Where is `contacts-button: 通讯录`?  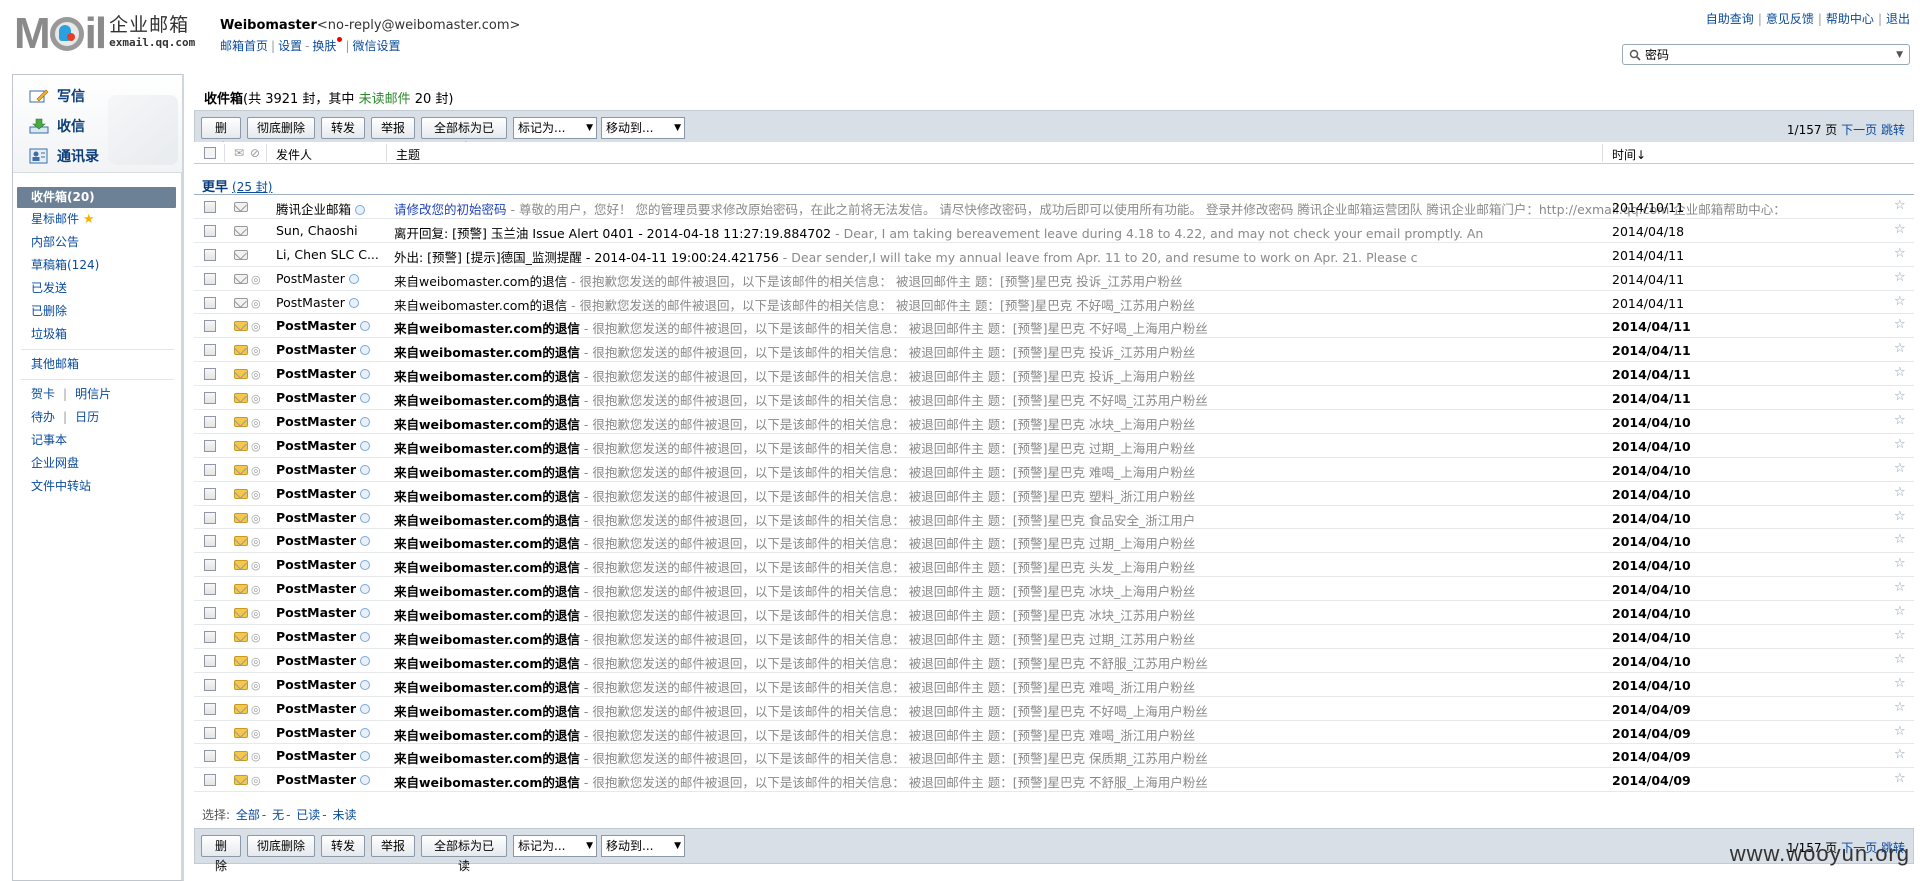
contacts-button: 通讯录 is located at coordinates (64, 156).